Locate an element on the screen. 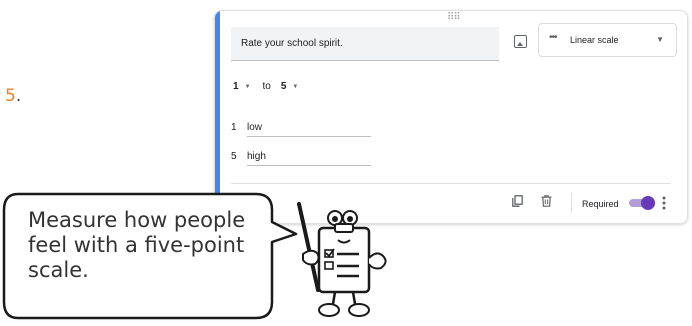 The image size is (692, 326). image-icon is located at coordinates (520, 41).